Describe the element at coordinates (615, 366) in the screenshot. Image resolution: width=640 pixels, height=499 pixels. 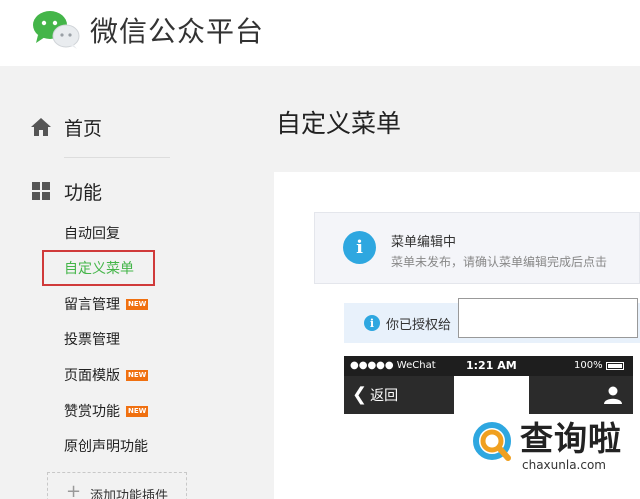
I see `battery-icon` at that location.